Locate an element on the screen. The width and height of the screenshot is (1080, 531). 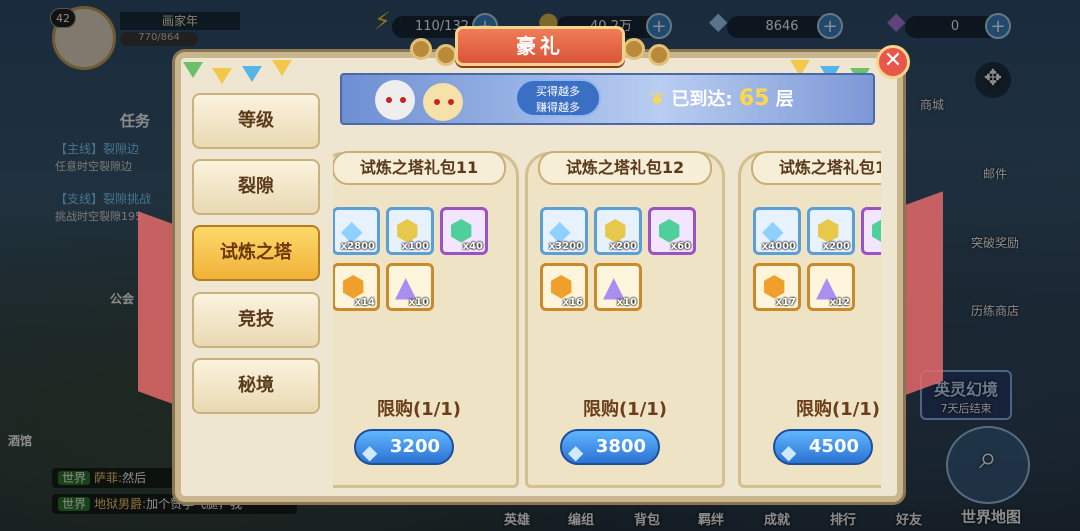
dialog-title: 豪礼 is located at coordinates (540, 46).